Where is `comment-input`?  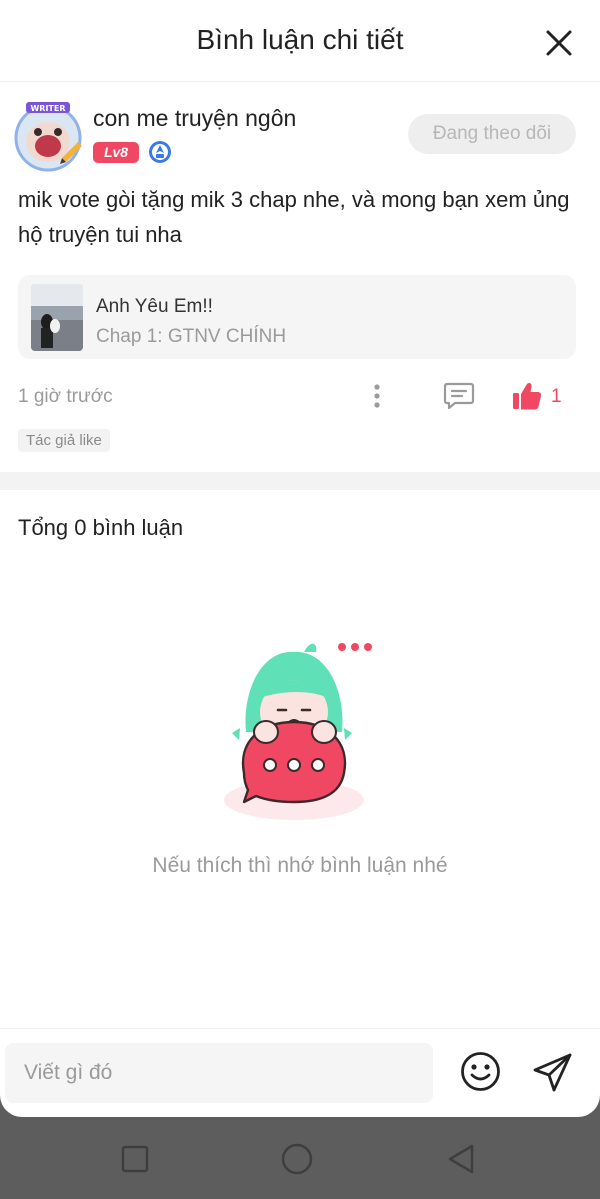 comment-input is located at coordinates (219, 1073).